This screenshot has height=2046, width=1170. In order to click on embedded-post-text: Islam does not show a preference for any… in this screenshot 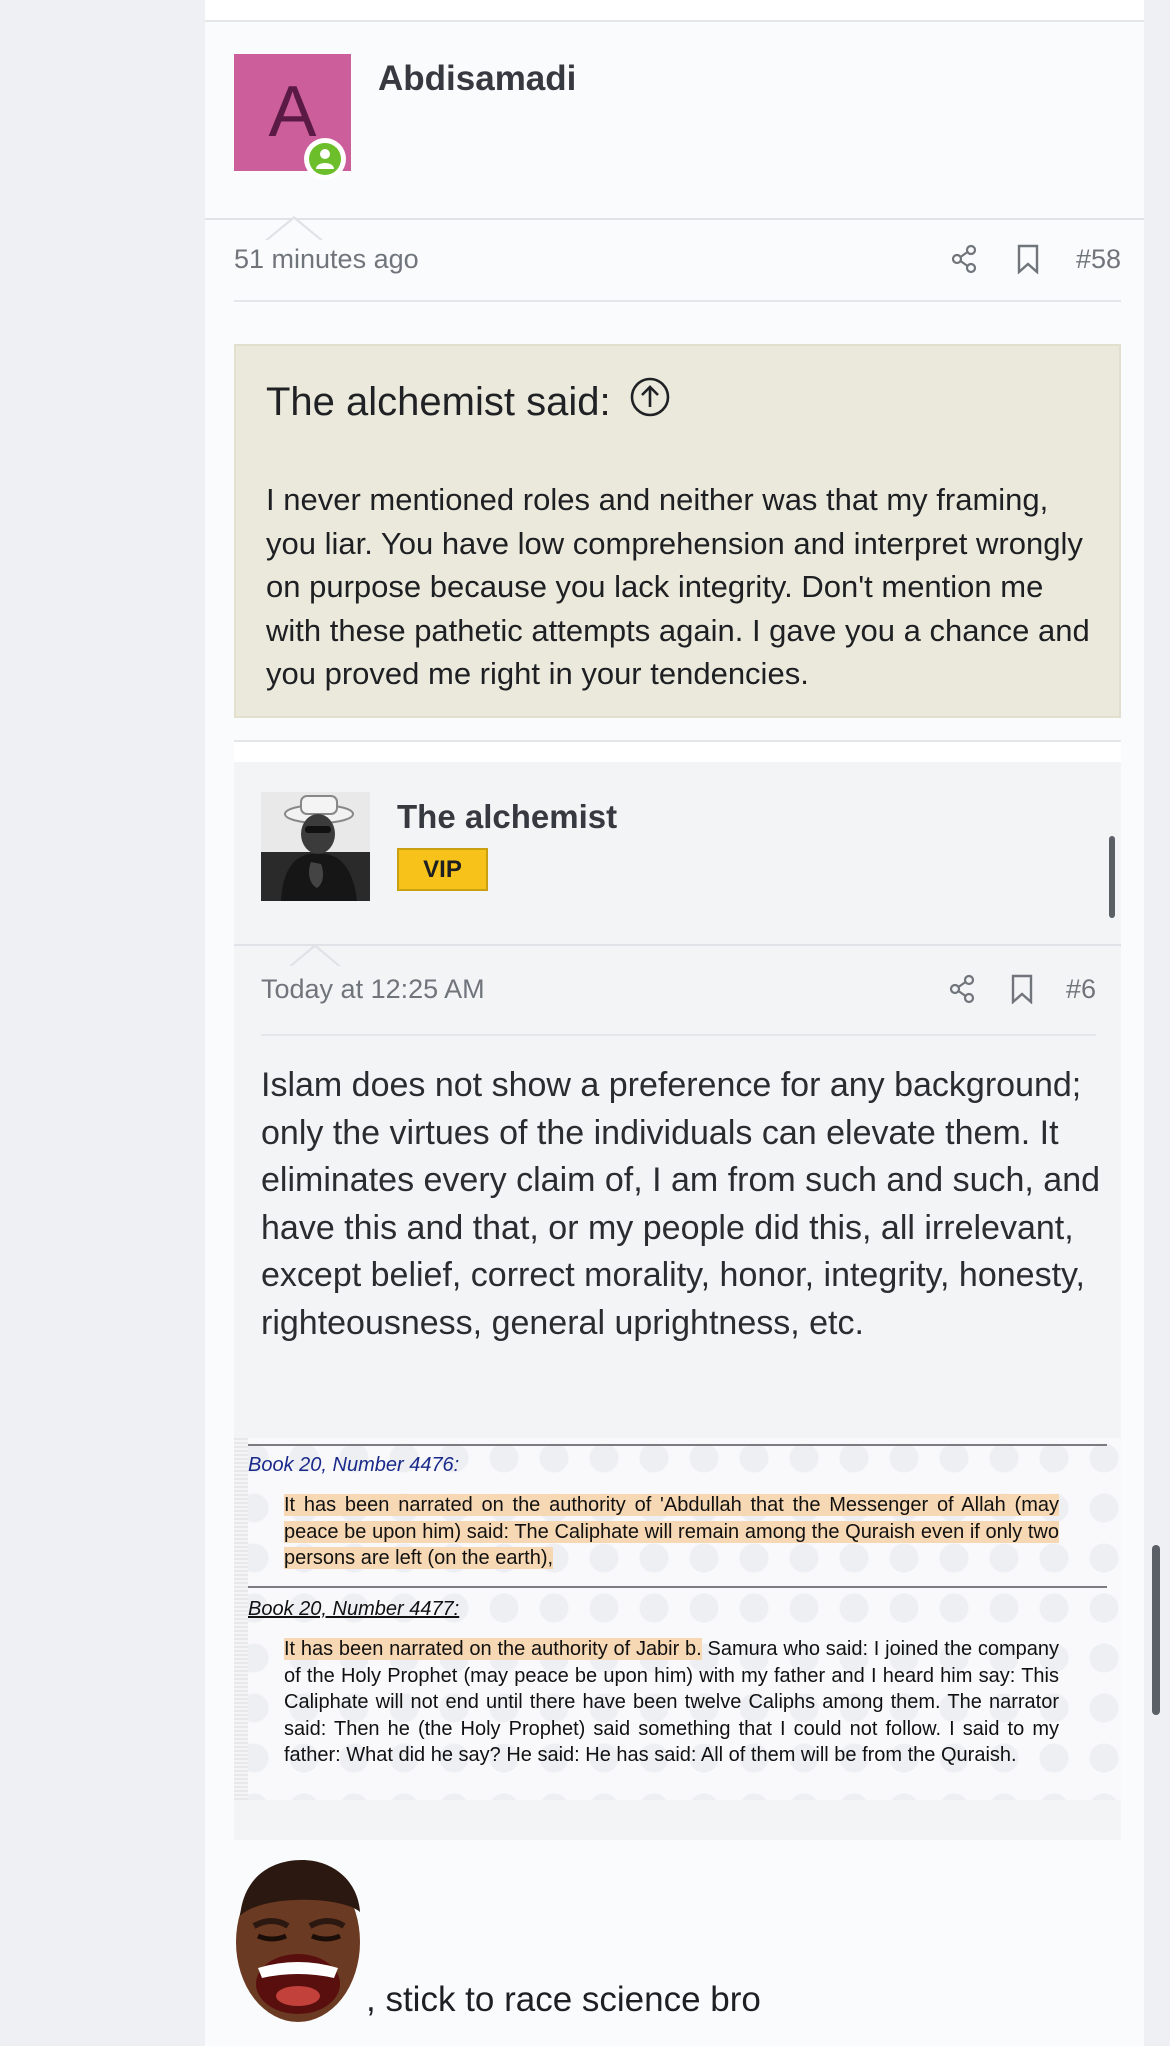, I will do `click(681, 1204)`.